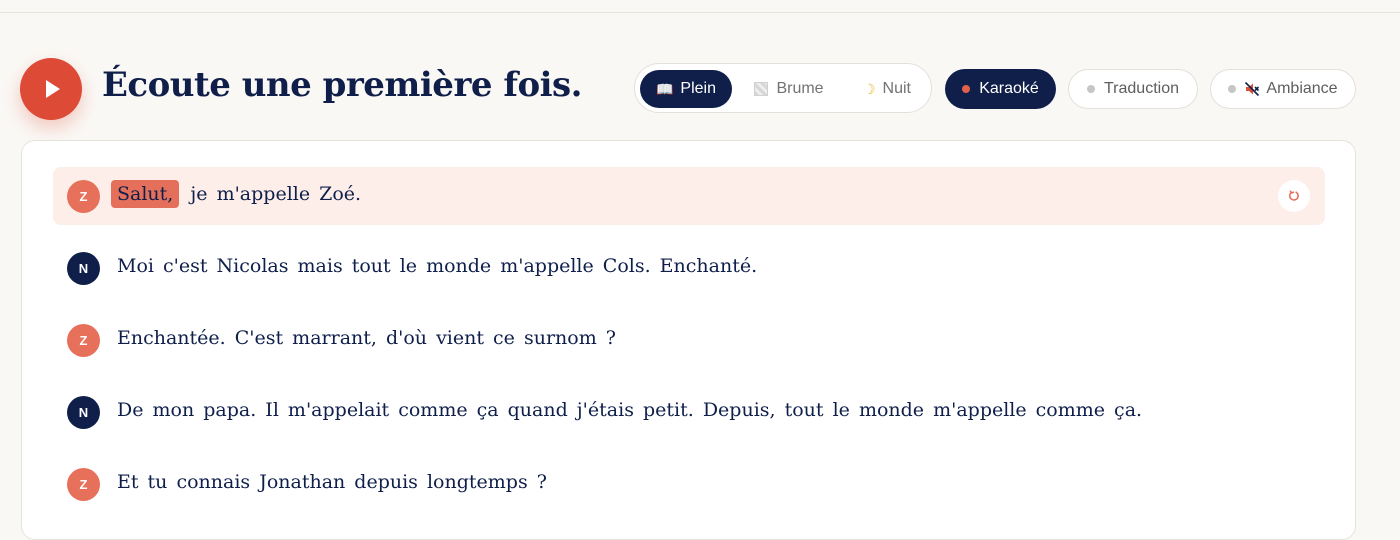 This screenshot has height=540, width=1400. What do you see at coordinates (896, 88) in the screenshot?
I see `mode-nuit-label: Nuit` at bounding box center [896, 88].